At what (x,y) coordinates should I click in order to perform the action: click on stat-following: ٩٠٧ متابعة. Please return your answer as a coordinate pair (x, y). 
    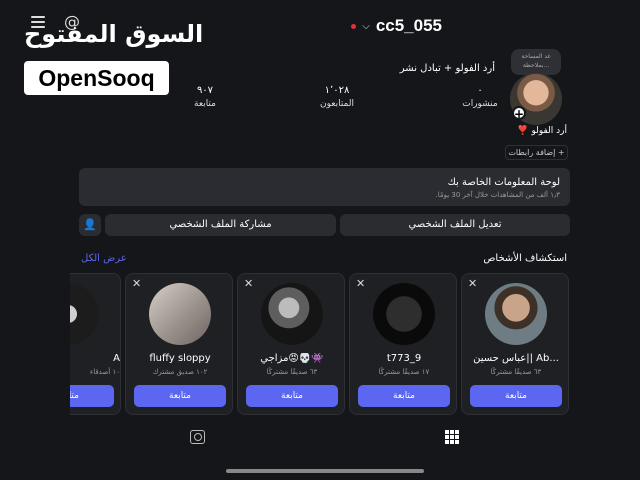
    Looking at the image, I should click on (205, 97).